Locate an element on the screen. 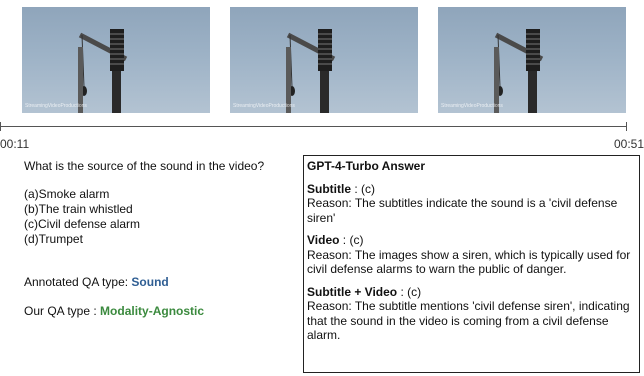  video-frame-2: StreamingVideoProductions is located at coordinates (324, 60).